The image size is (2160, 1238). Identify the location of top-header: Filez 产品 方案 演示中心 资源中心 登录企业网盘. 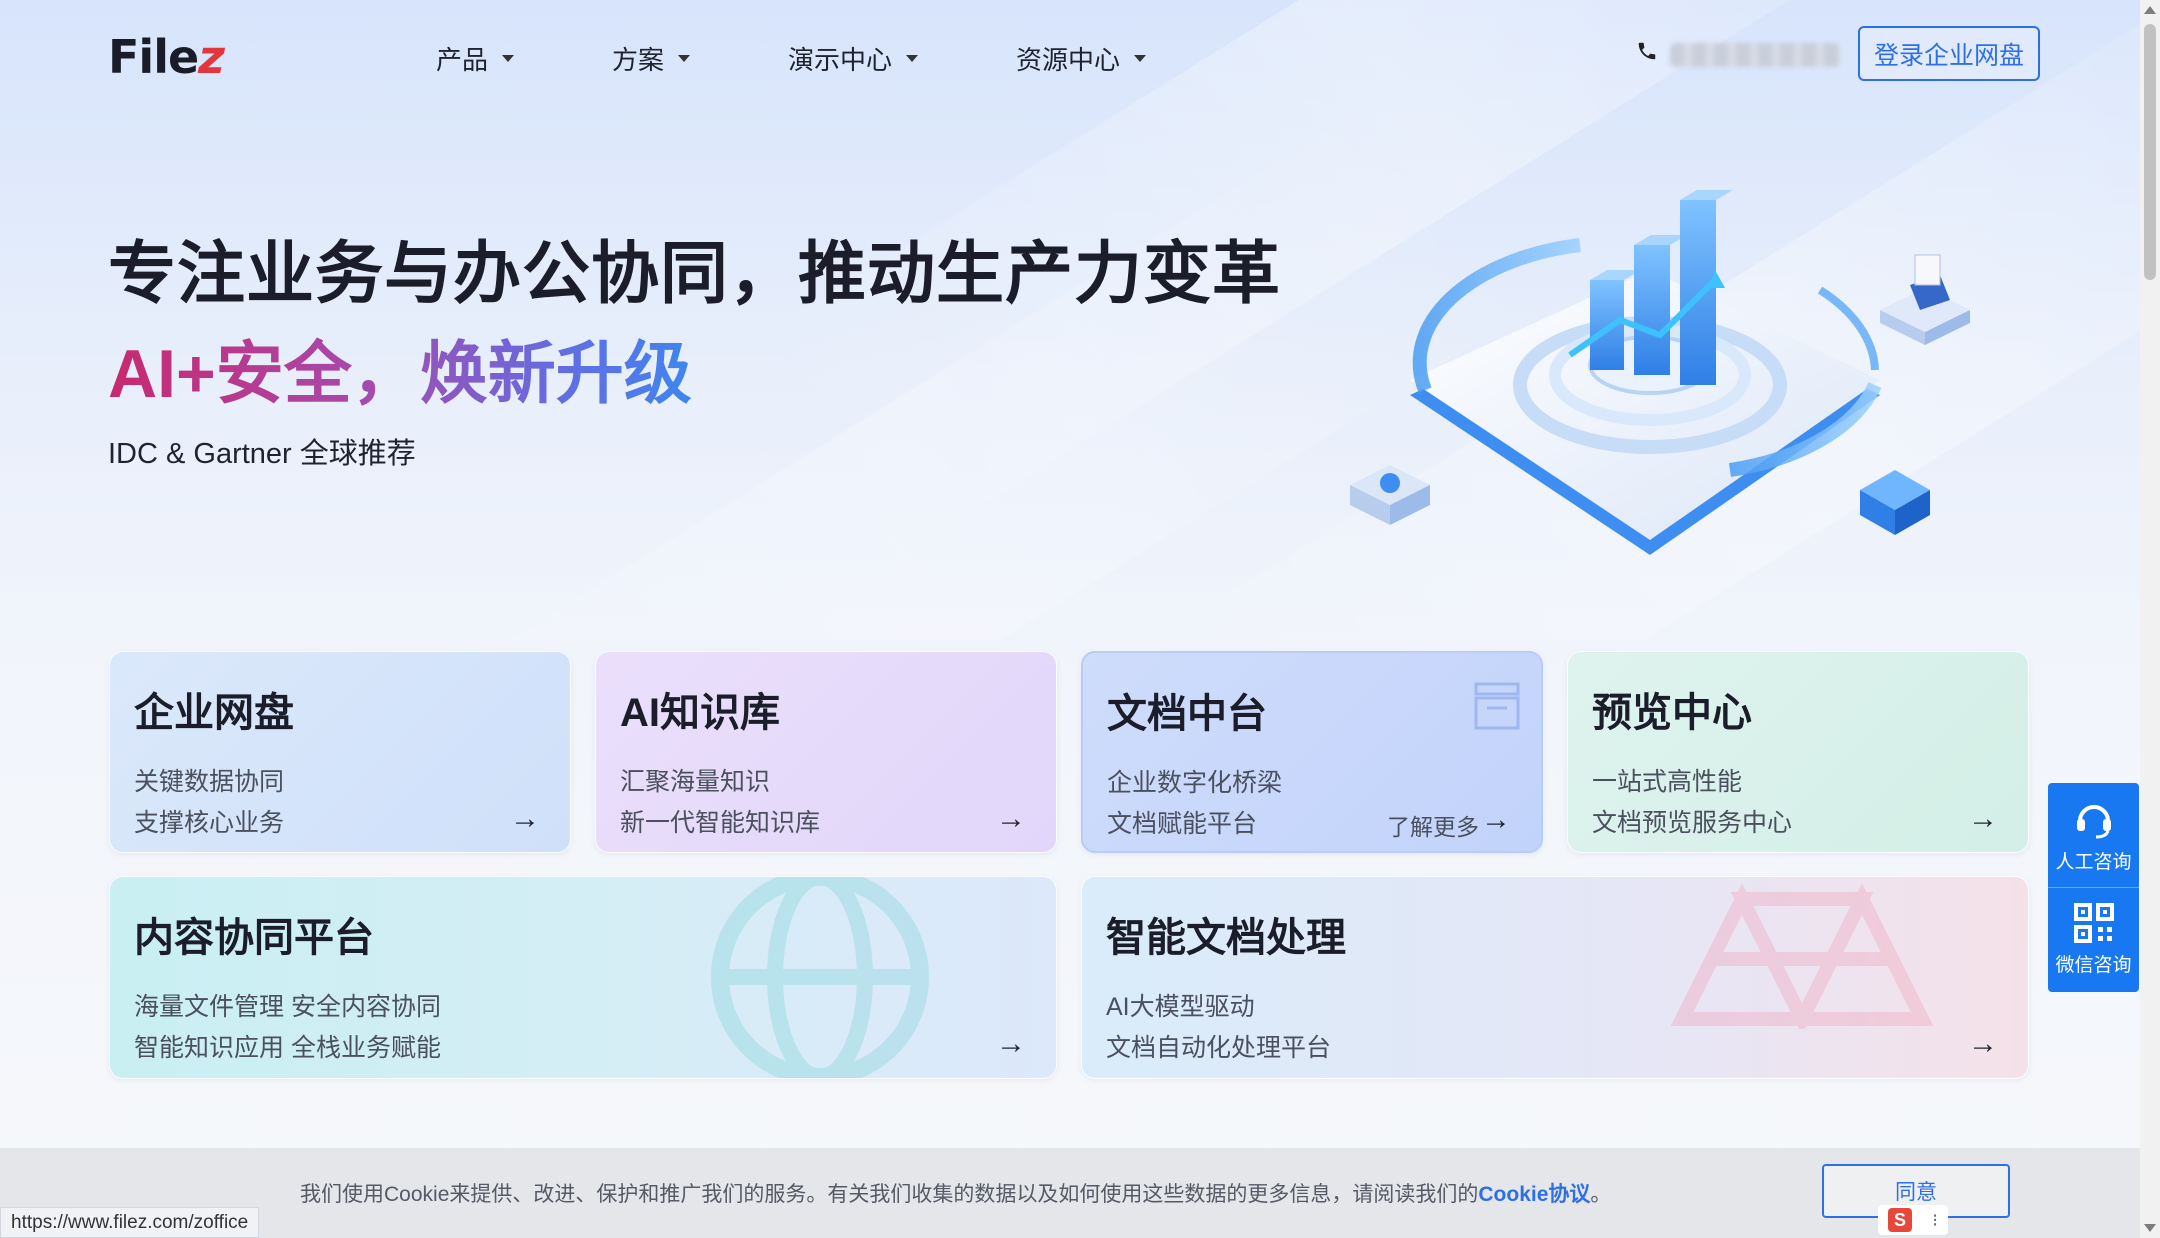
(1070, 57).